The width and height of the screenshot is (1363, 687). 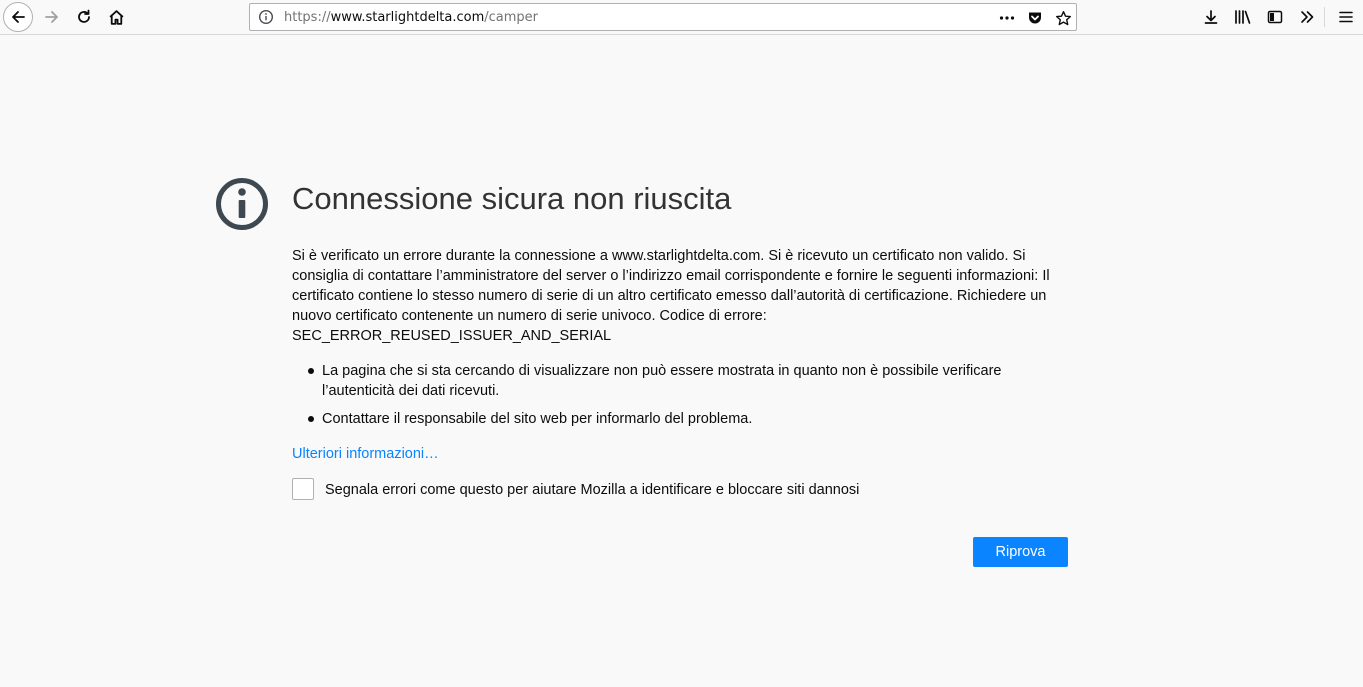 I want to click on download-icon, so click(x=1211, y=17).